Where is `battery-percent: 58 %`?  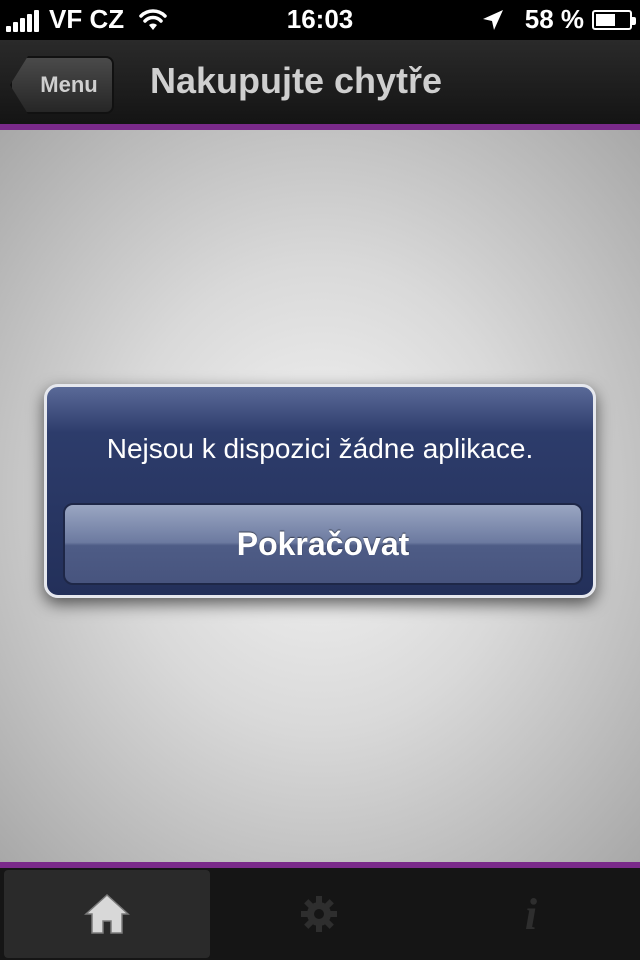
battery-percent: 58 % is located at coordinates (554, 19).